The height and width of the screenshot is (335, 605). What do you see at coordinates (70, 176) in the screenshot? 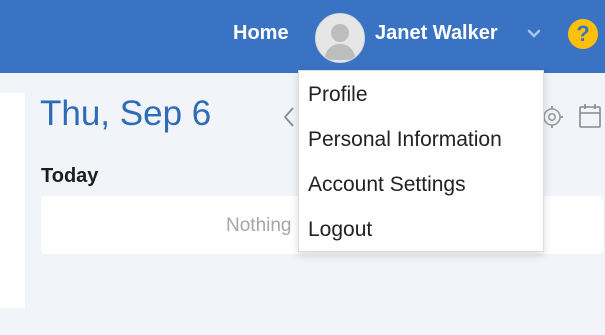
I see `section-heading-today: Today` at bounding box center [70, 176].